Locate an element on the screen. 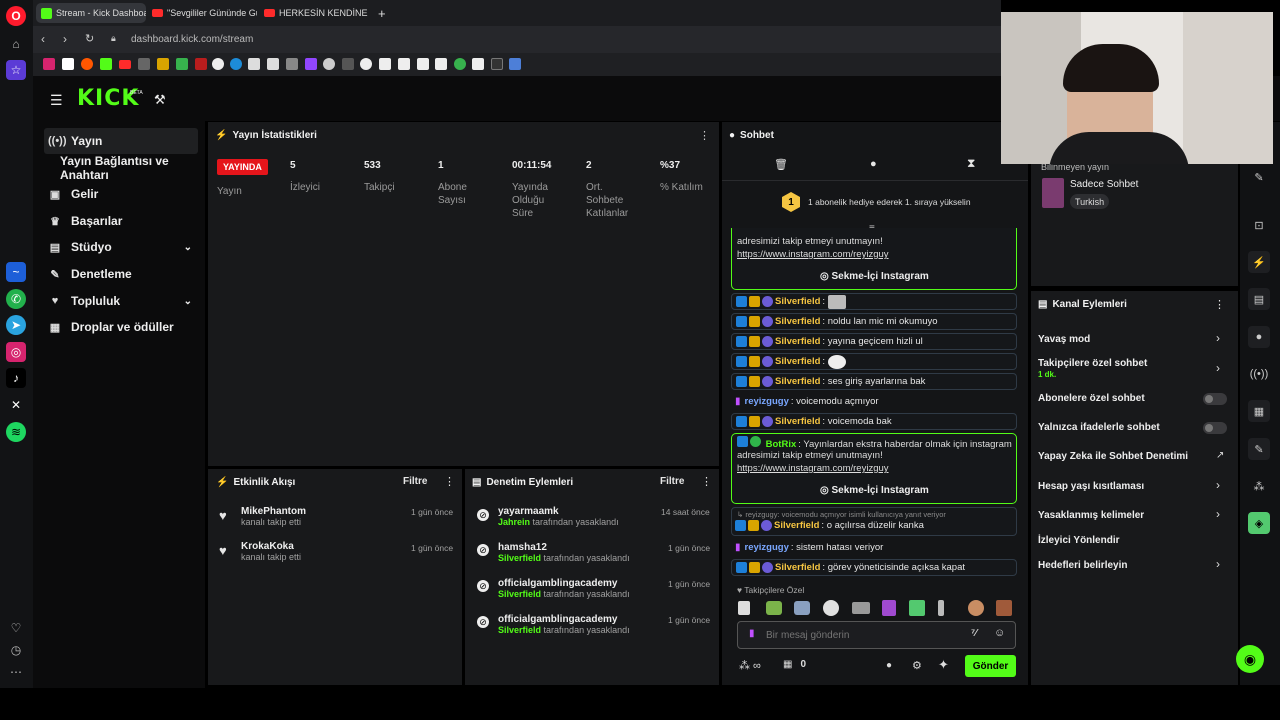 This screenshot has width=1280, height=720. instagram-icon: ◎ is located at coordinates (16, 352).